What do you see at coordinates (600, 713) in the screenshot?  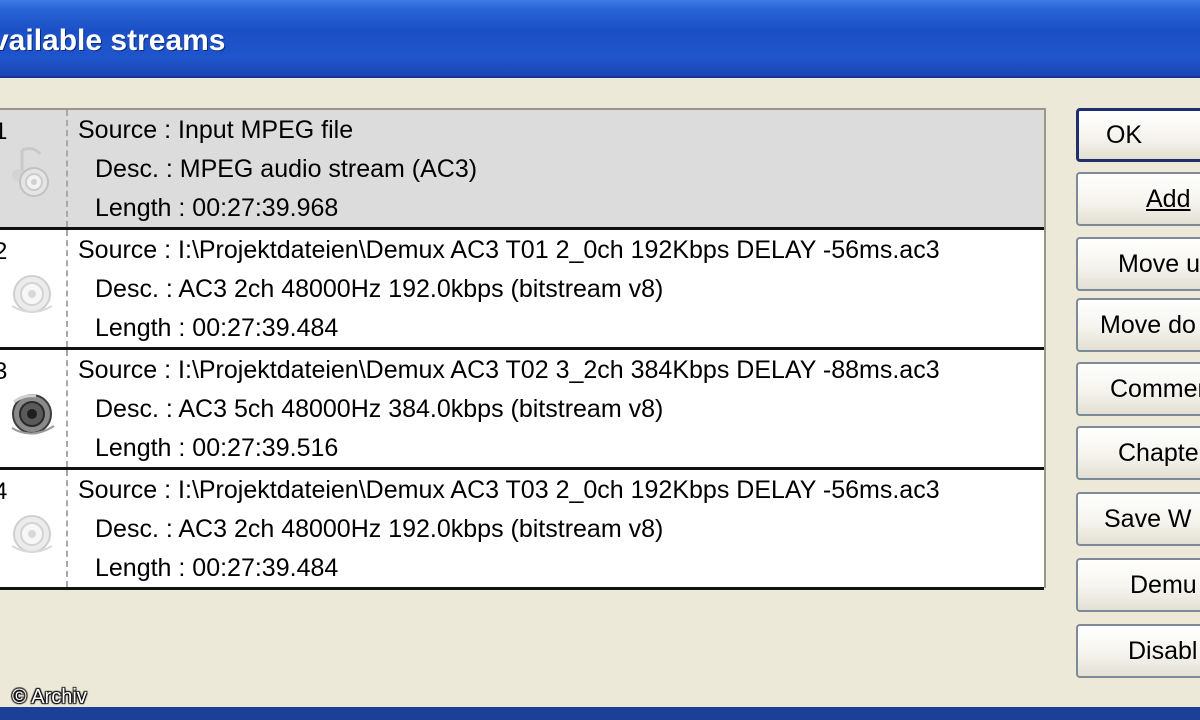 I see `window-bottom-border` at bounding box center [600, 713].